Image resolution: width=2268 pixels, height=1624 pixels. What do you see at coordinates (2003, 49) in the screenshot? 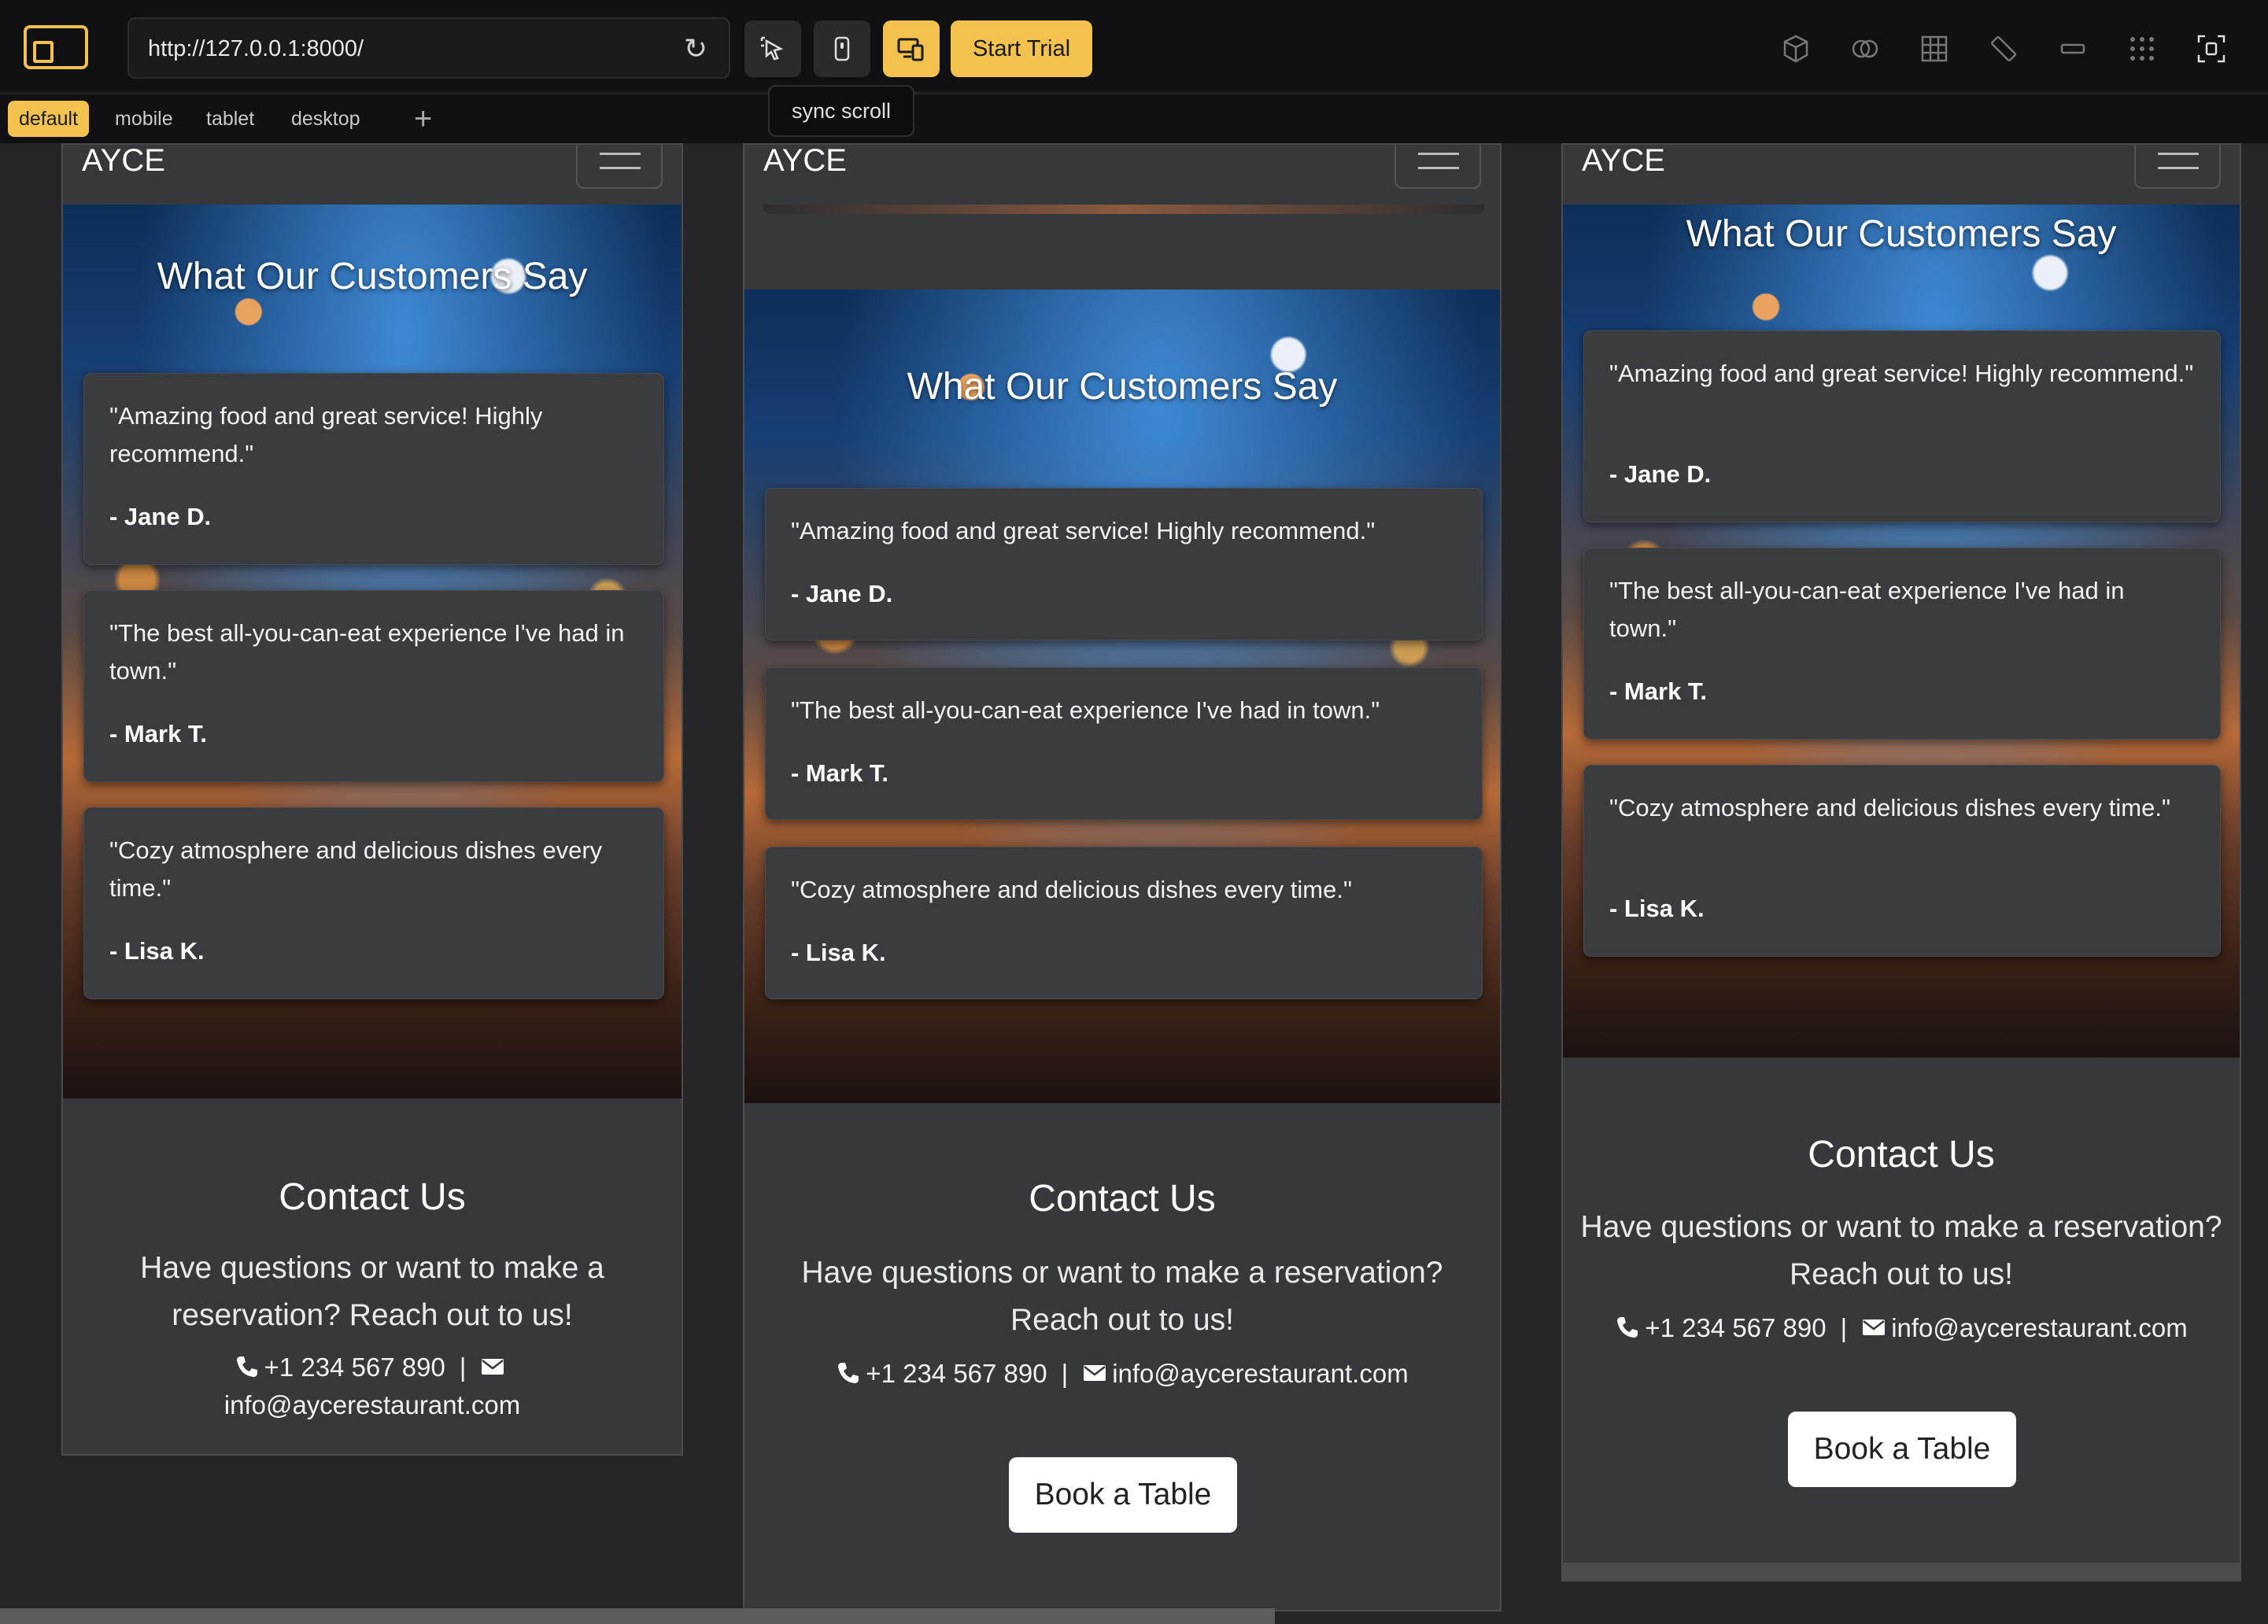
I see `ruler-icon` at bounding box center [2003, 49].